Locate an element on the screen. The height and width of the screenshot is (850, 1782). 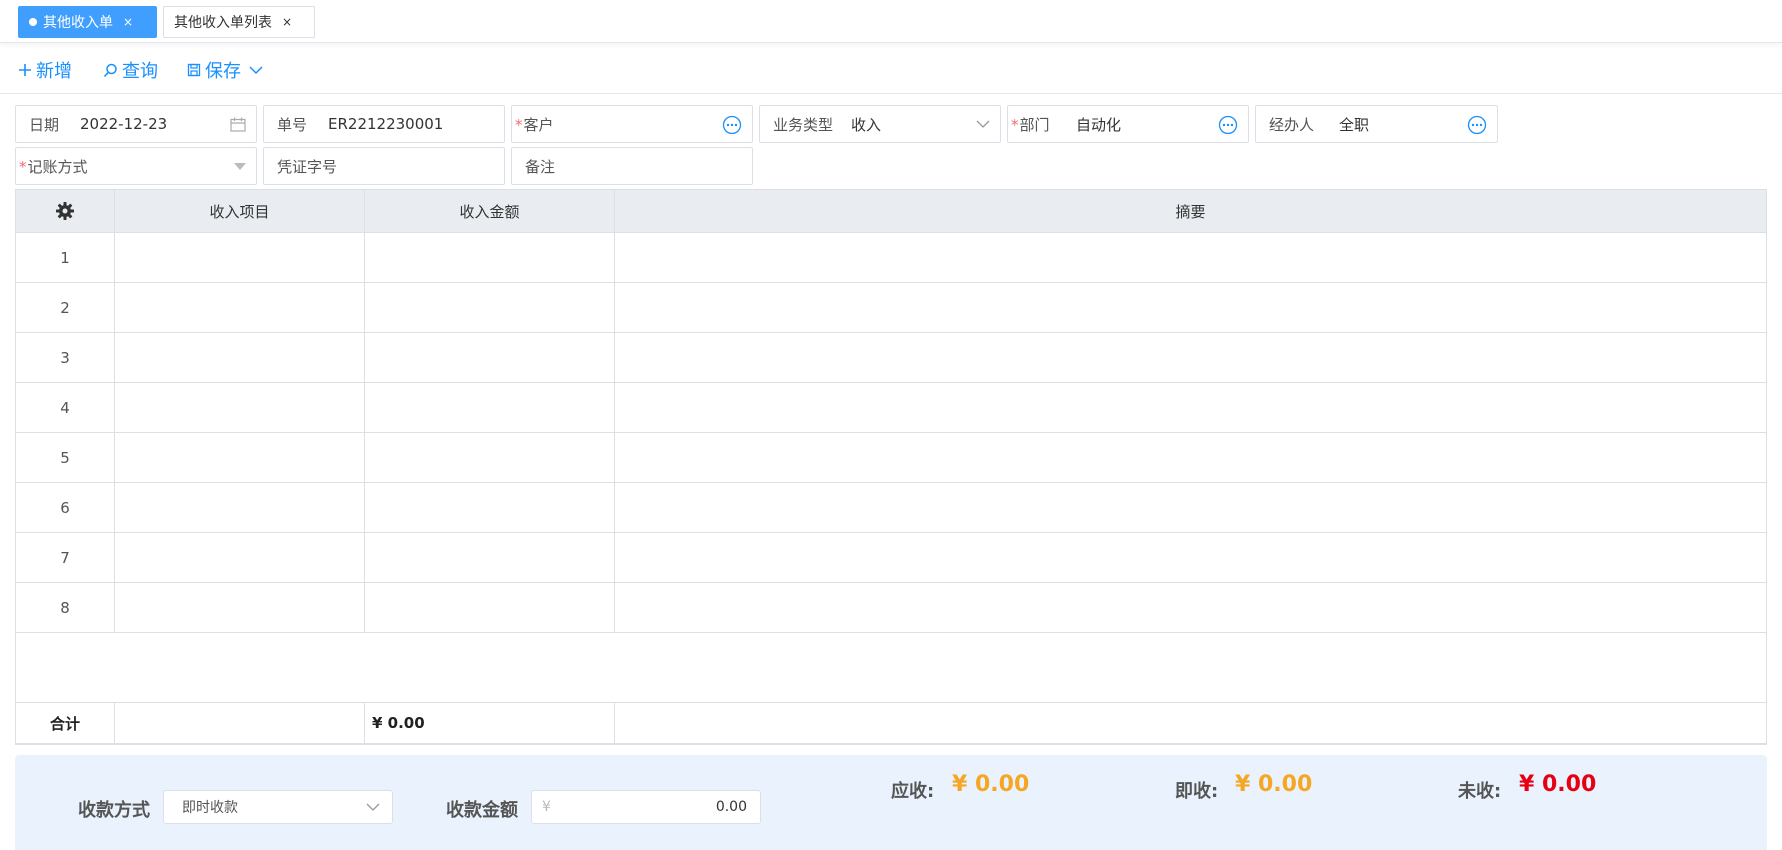
save-icon is located at coordinates (194, 70).